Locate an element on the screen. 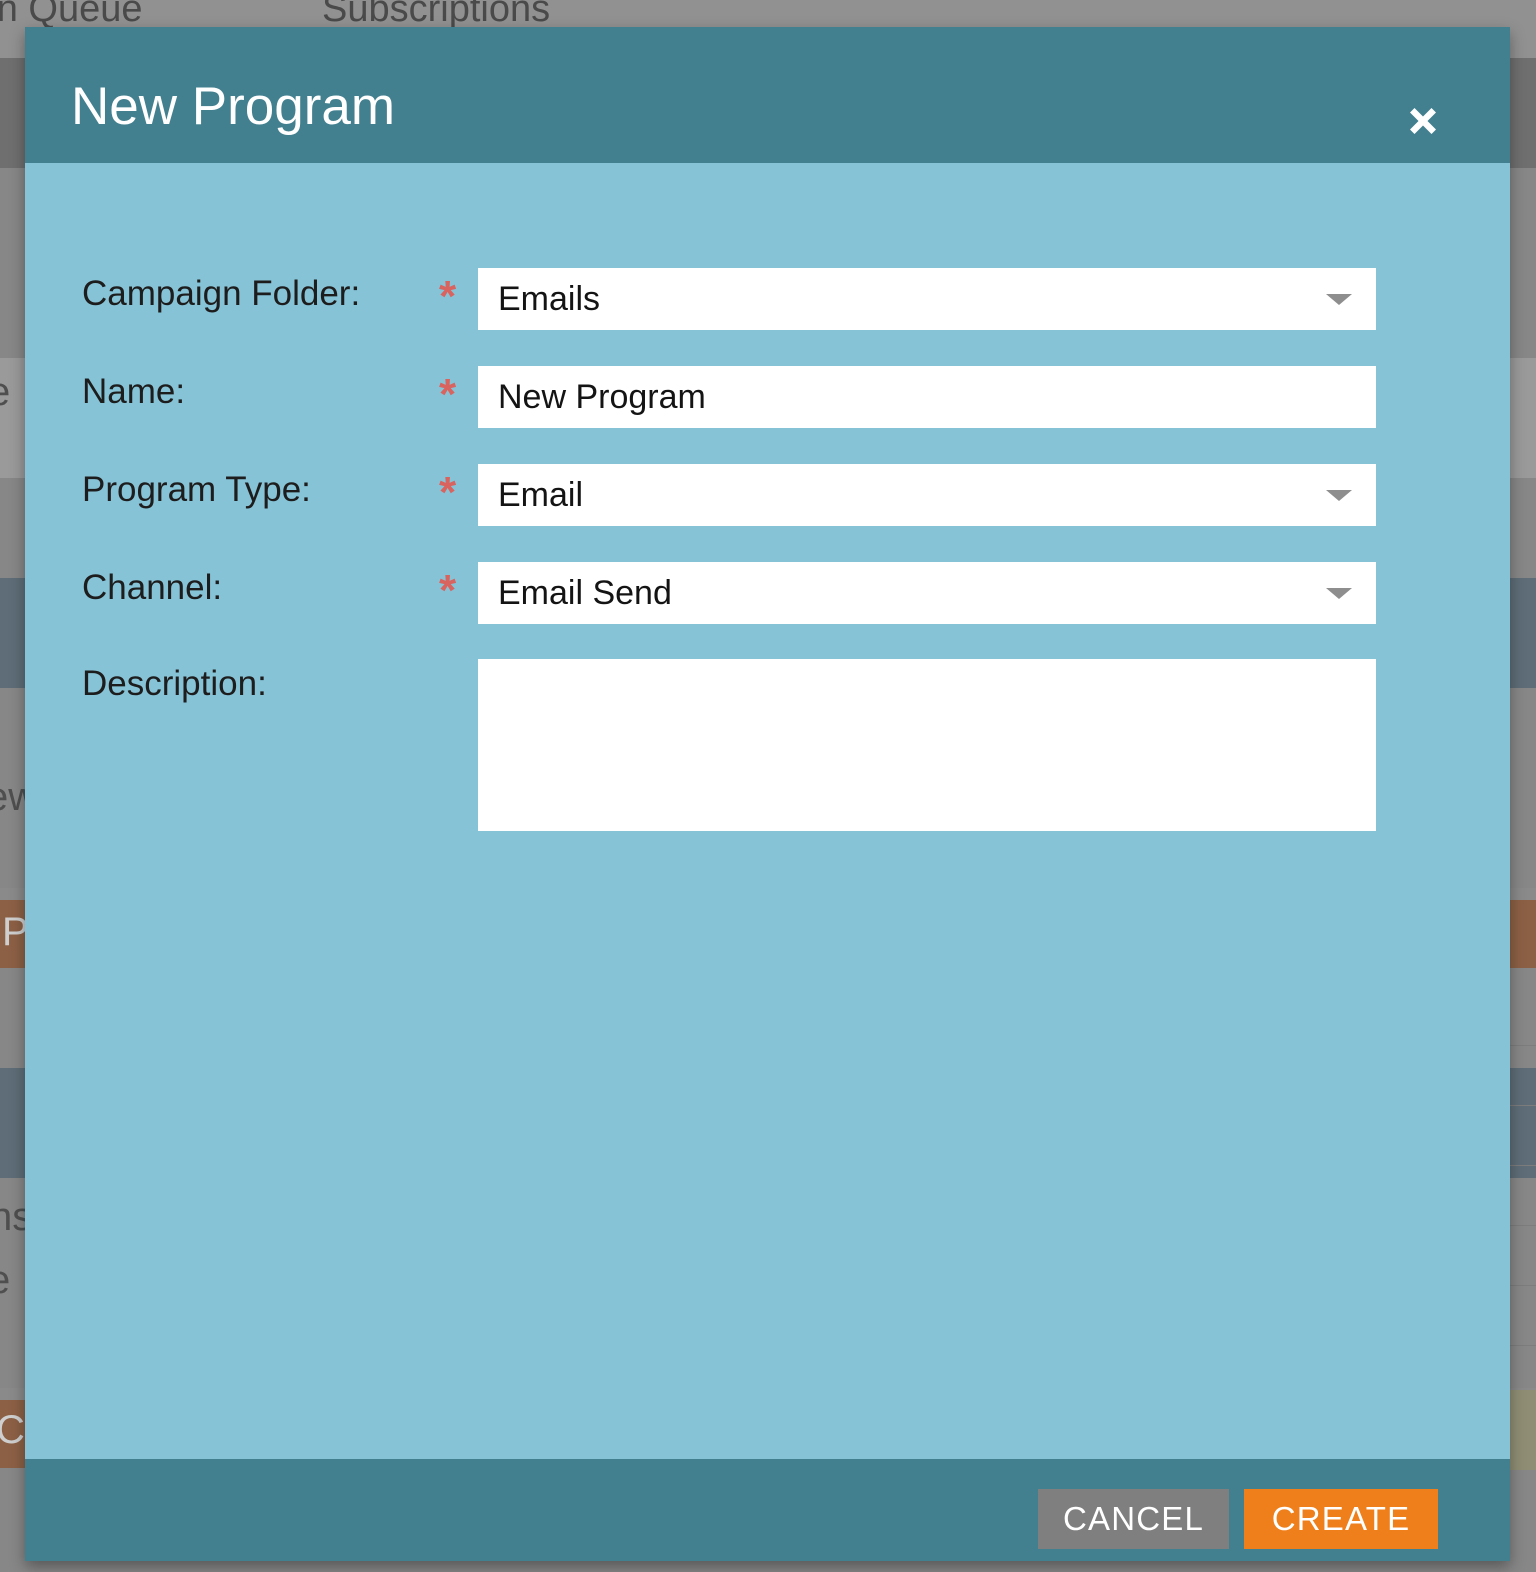  modal-header: New Program is located at coordinates (767, 95).